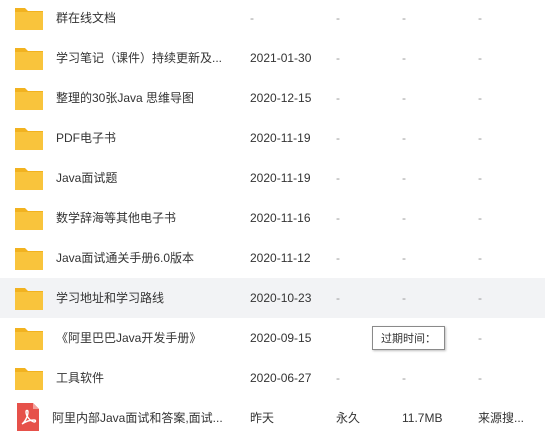  I want to click on file-date: 2020-11-16, so click(280, 218).